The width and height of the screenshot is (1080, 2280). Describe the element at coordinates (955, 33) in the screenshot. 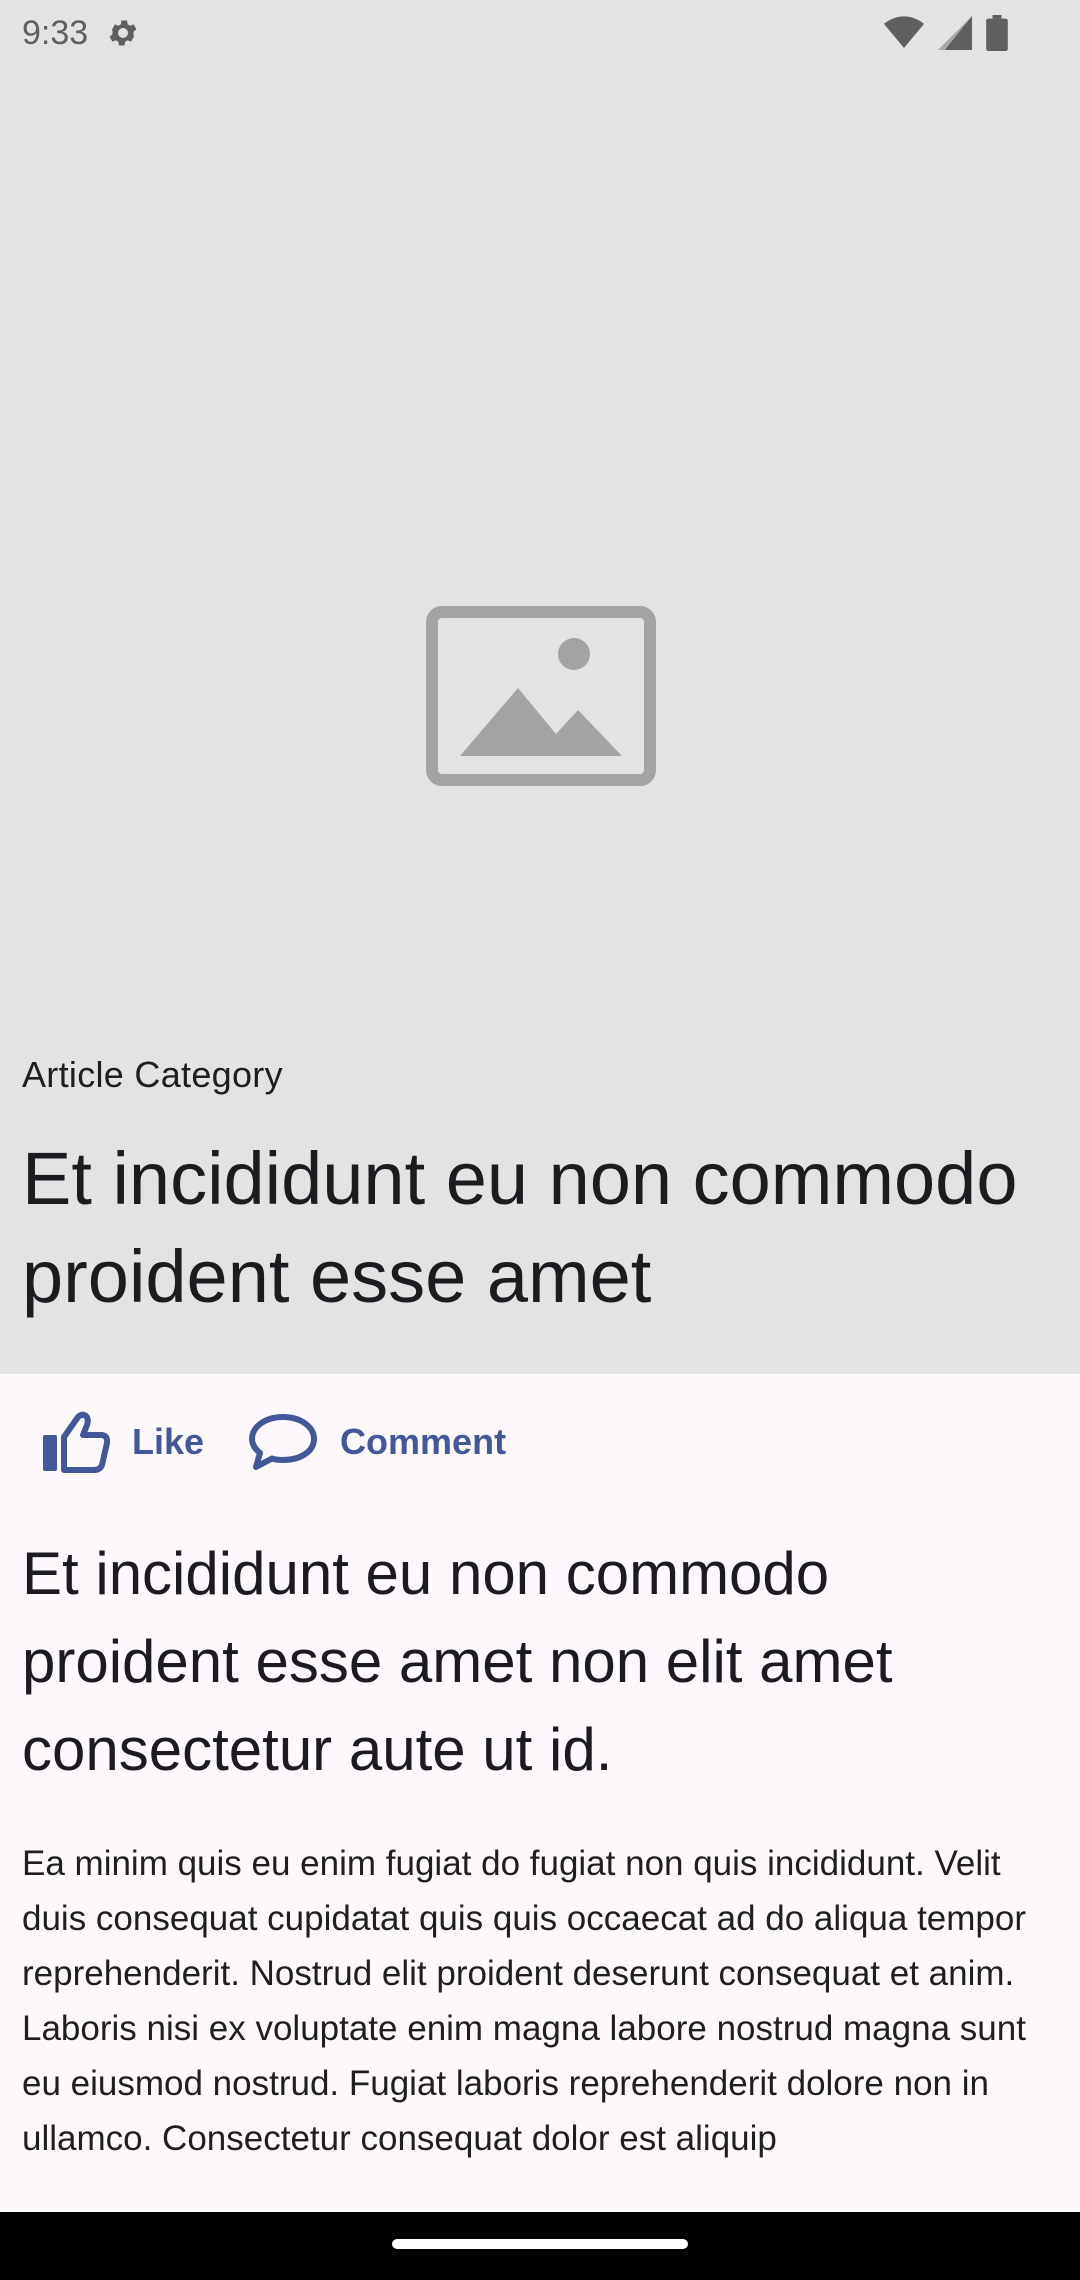

I see `cellular-signal-icon` at that location.